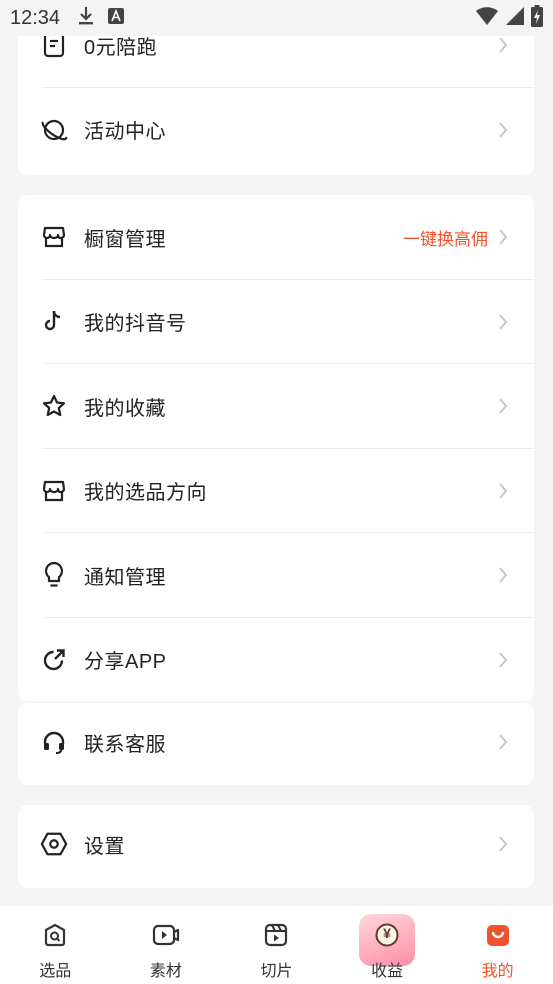 The width and height of the screenshot is (553, 984). Describe the element at coordinates (537, 18) in the screenshot. I see `battery-icon` at that location.